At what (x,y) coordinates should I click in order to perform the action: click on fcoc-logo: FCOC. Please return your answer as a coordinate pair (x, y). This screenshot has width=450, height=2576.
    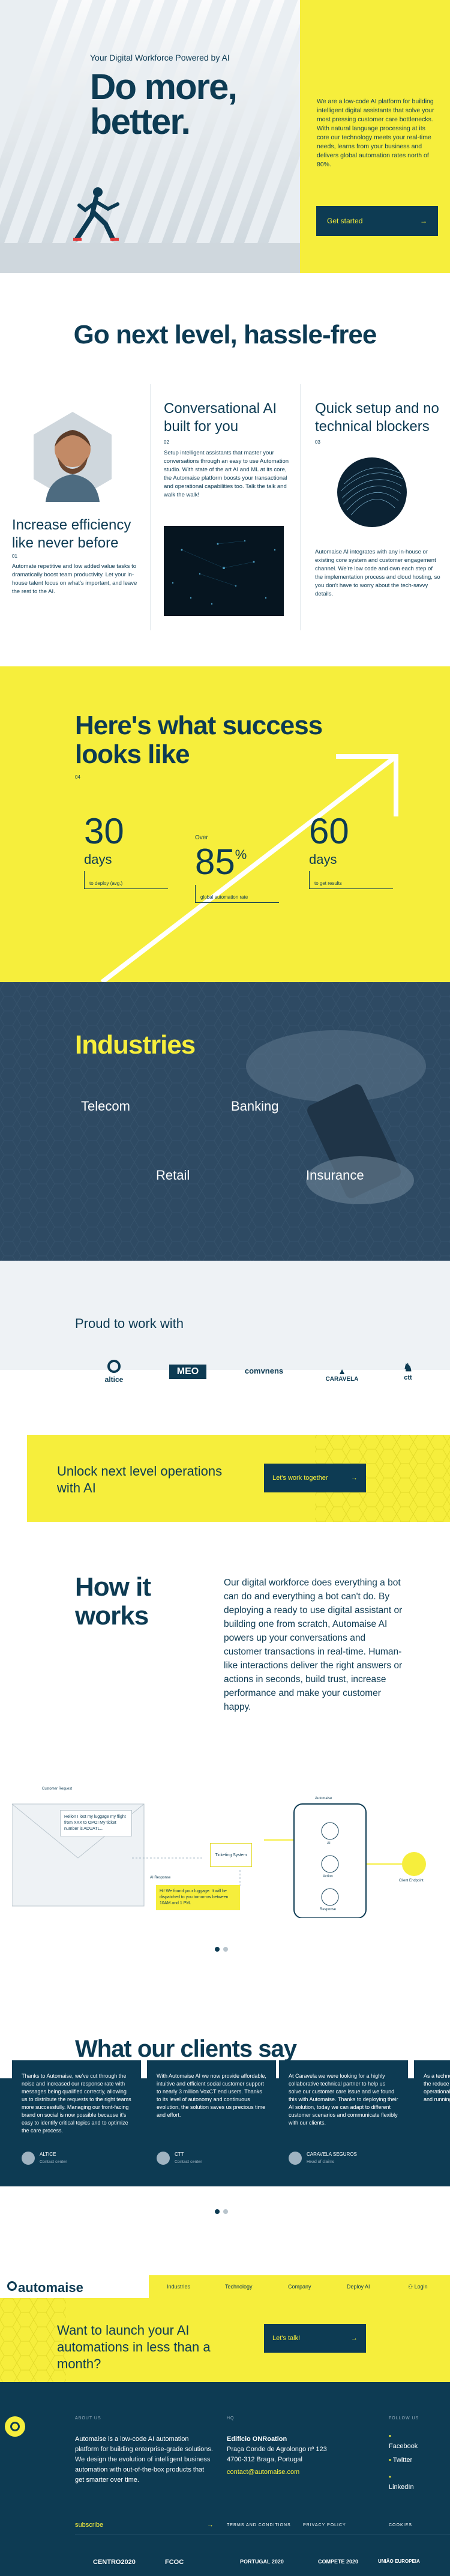
    Looking at the image, I should click on (175, 2562).